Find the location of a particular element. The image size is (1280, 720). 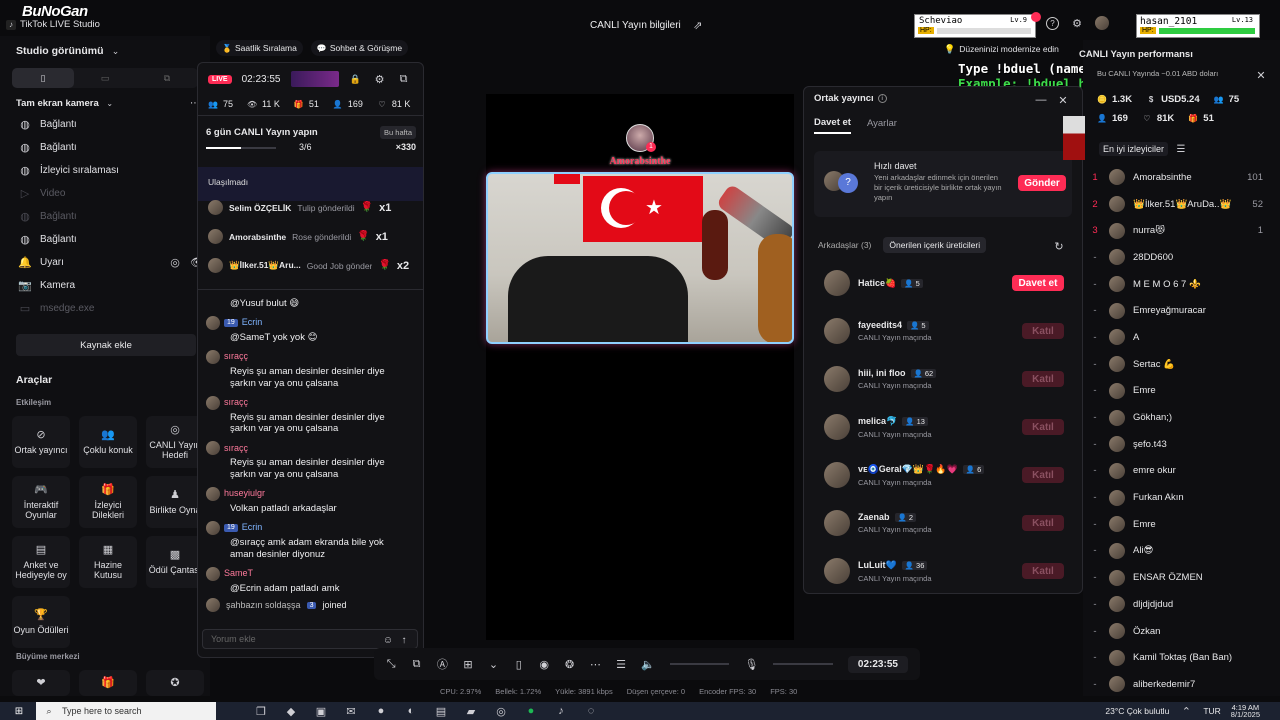

viewer-row: - 28DD600 is located at coordinates (1173, 257).